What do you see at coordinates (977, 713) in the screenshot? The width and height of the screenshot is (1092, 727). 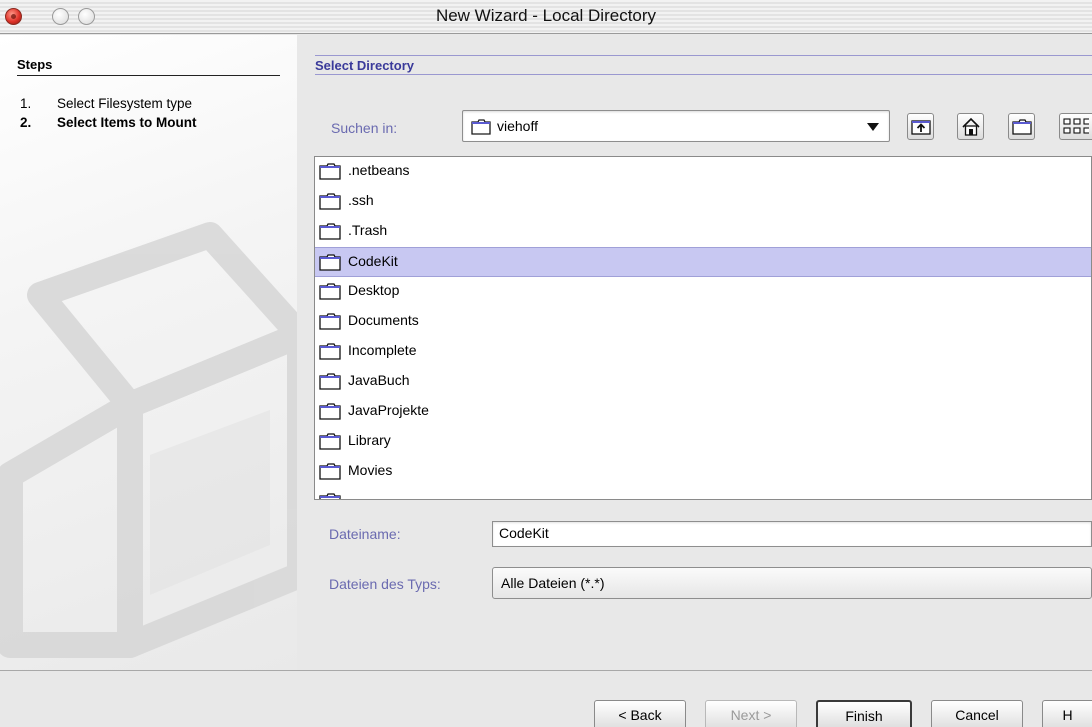 I see `cancel-button: Cancel` at bounding box center [977, 713].